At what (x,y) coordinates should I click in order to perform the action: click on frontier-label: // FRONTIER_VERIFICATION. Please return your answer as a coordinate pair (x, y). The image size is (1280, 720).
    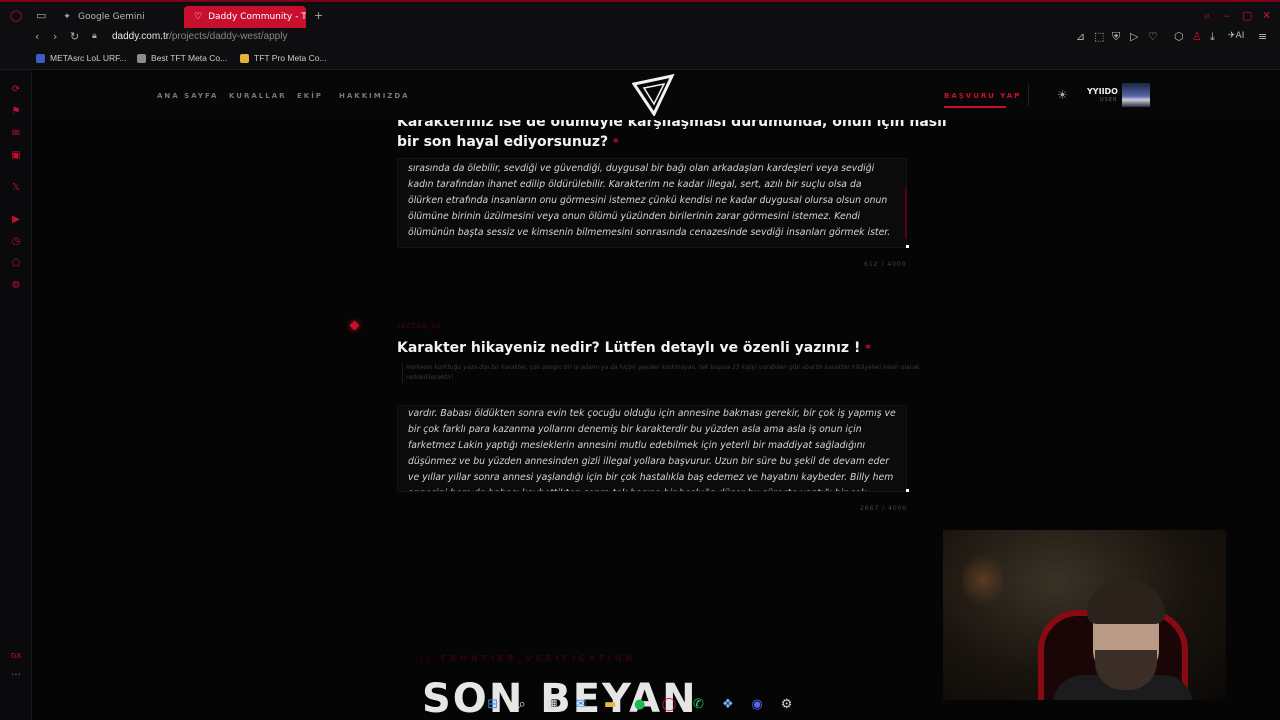
    Looking at the image, I should click on (528, 658).